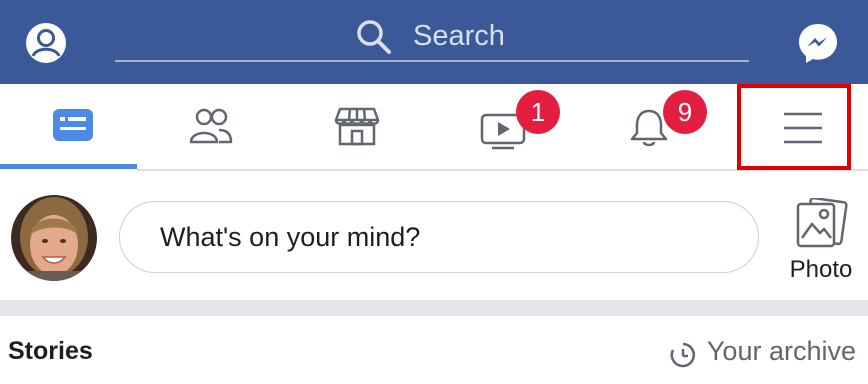 The image size is (868, 384). I want to click on tab-news-feed, so click(72, 127).